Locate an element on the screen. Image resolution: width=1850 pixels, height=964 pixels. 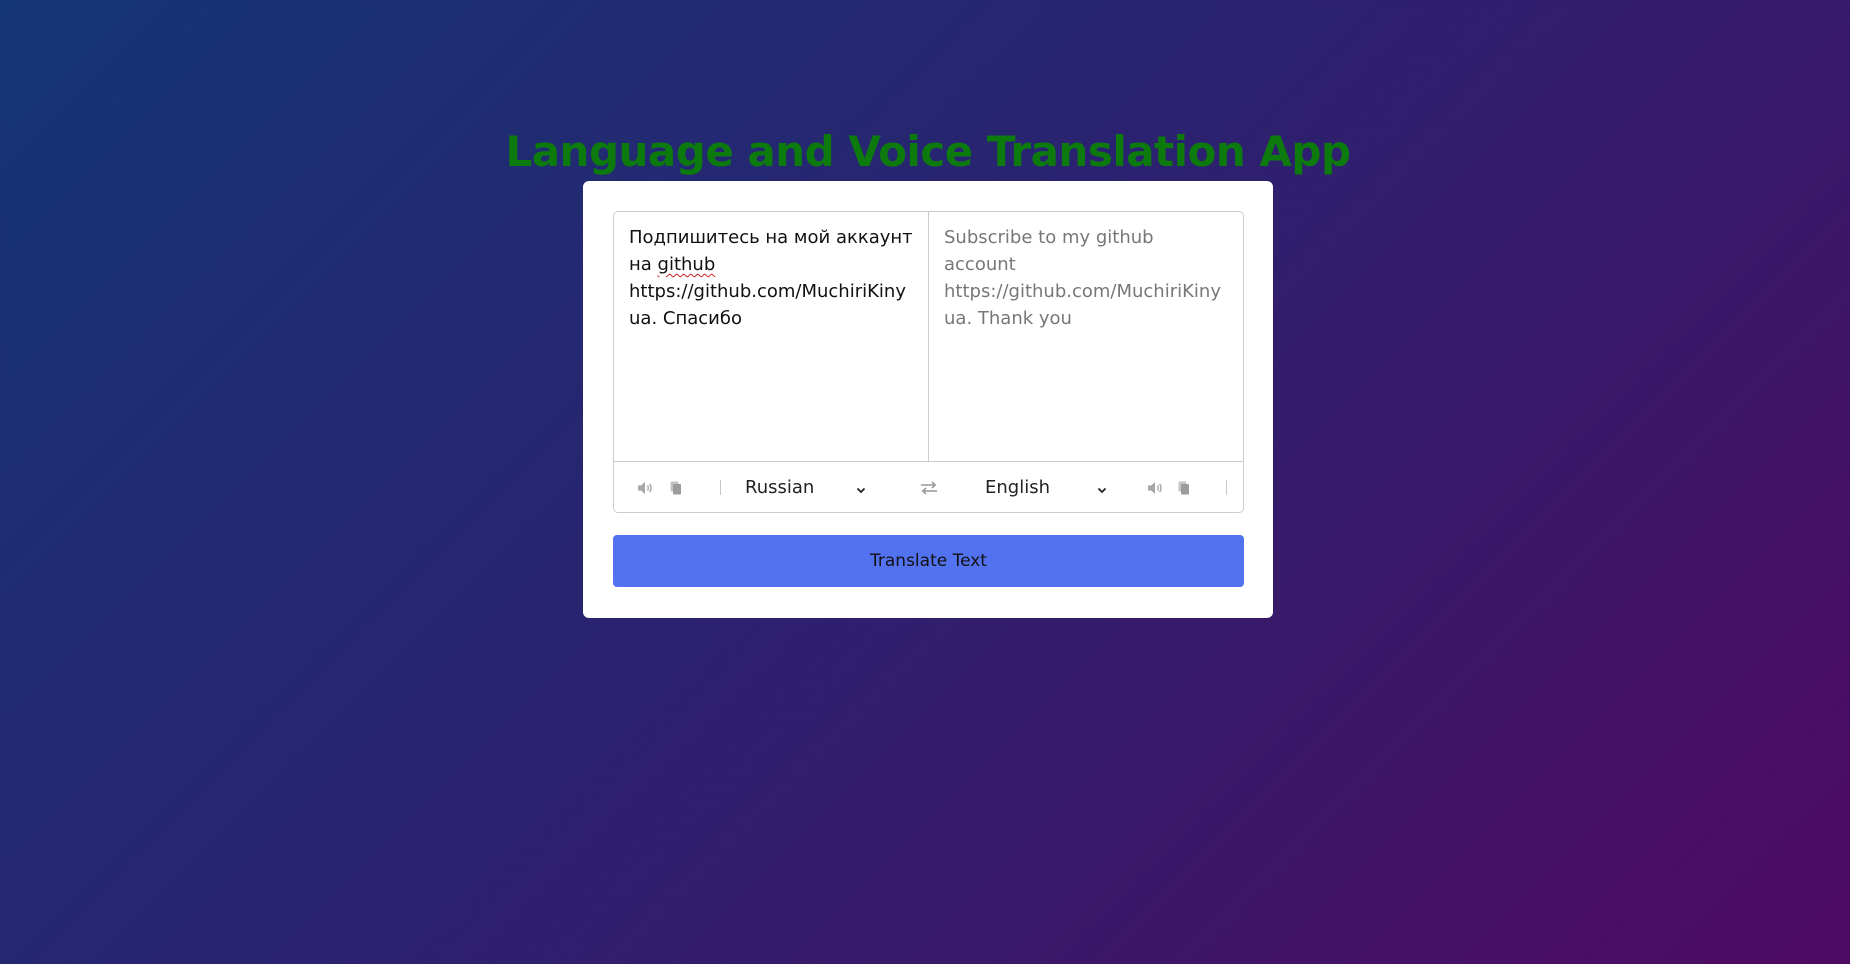
from-language-label: Russian is located at coordinates (780, 487).